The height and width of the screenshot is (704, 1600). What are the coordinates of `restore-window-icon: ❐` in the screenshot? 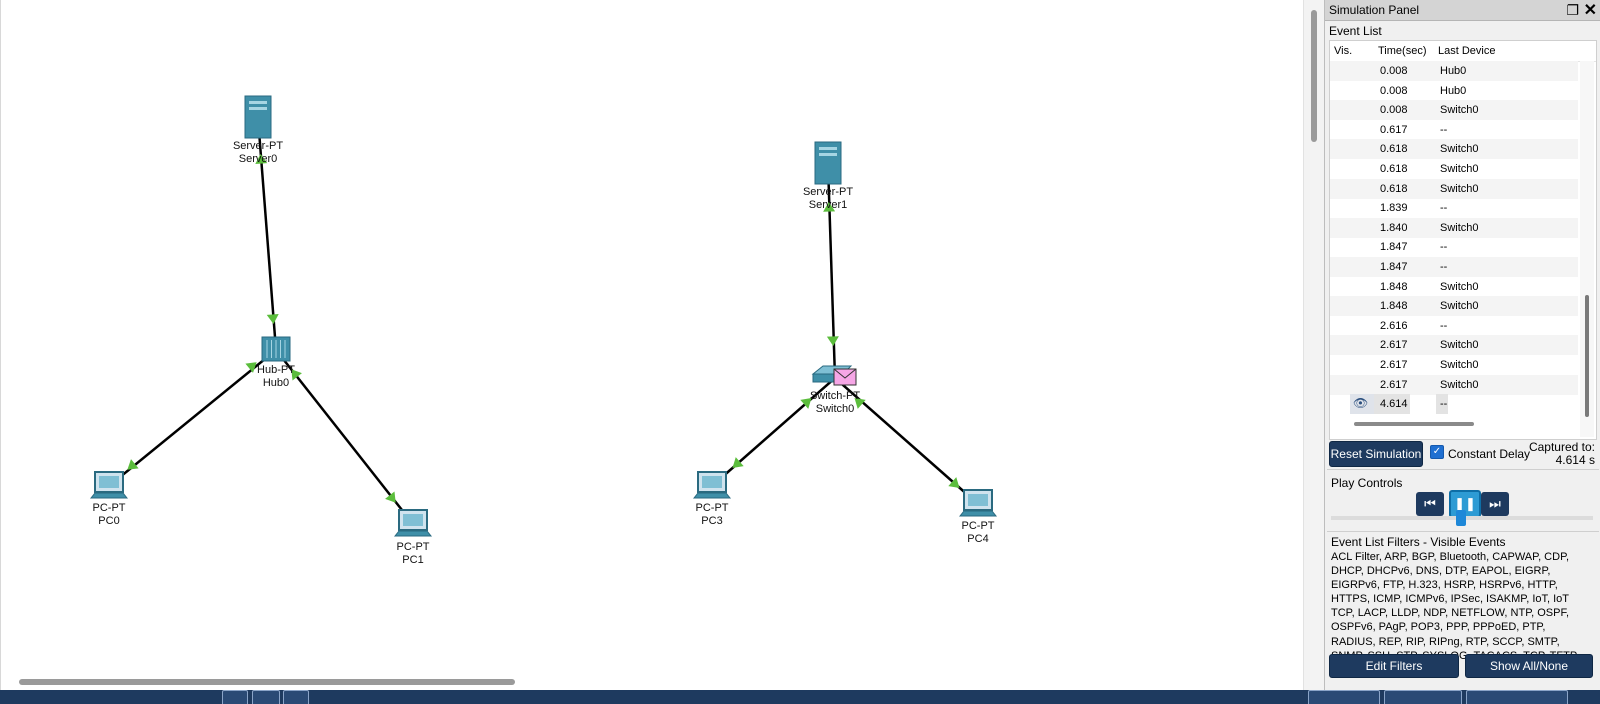 It's located at (1572, 10).